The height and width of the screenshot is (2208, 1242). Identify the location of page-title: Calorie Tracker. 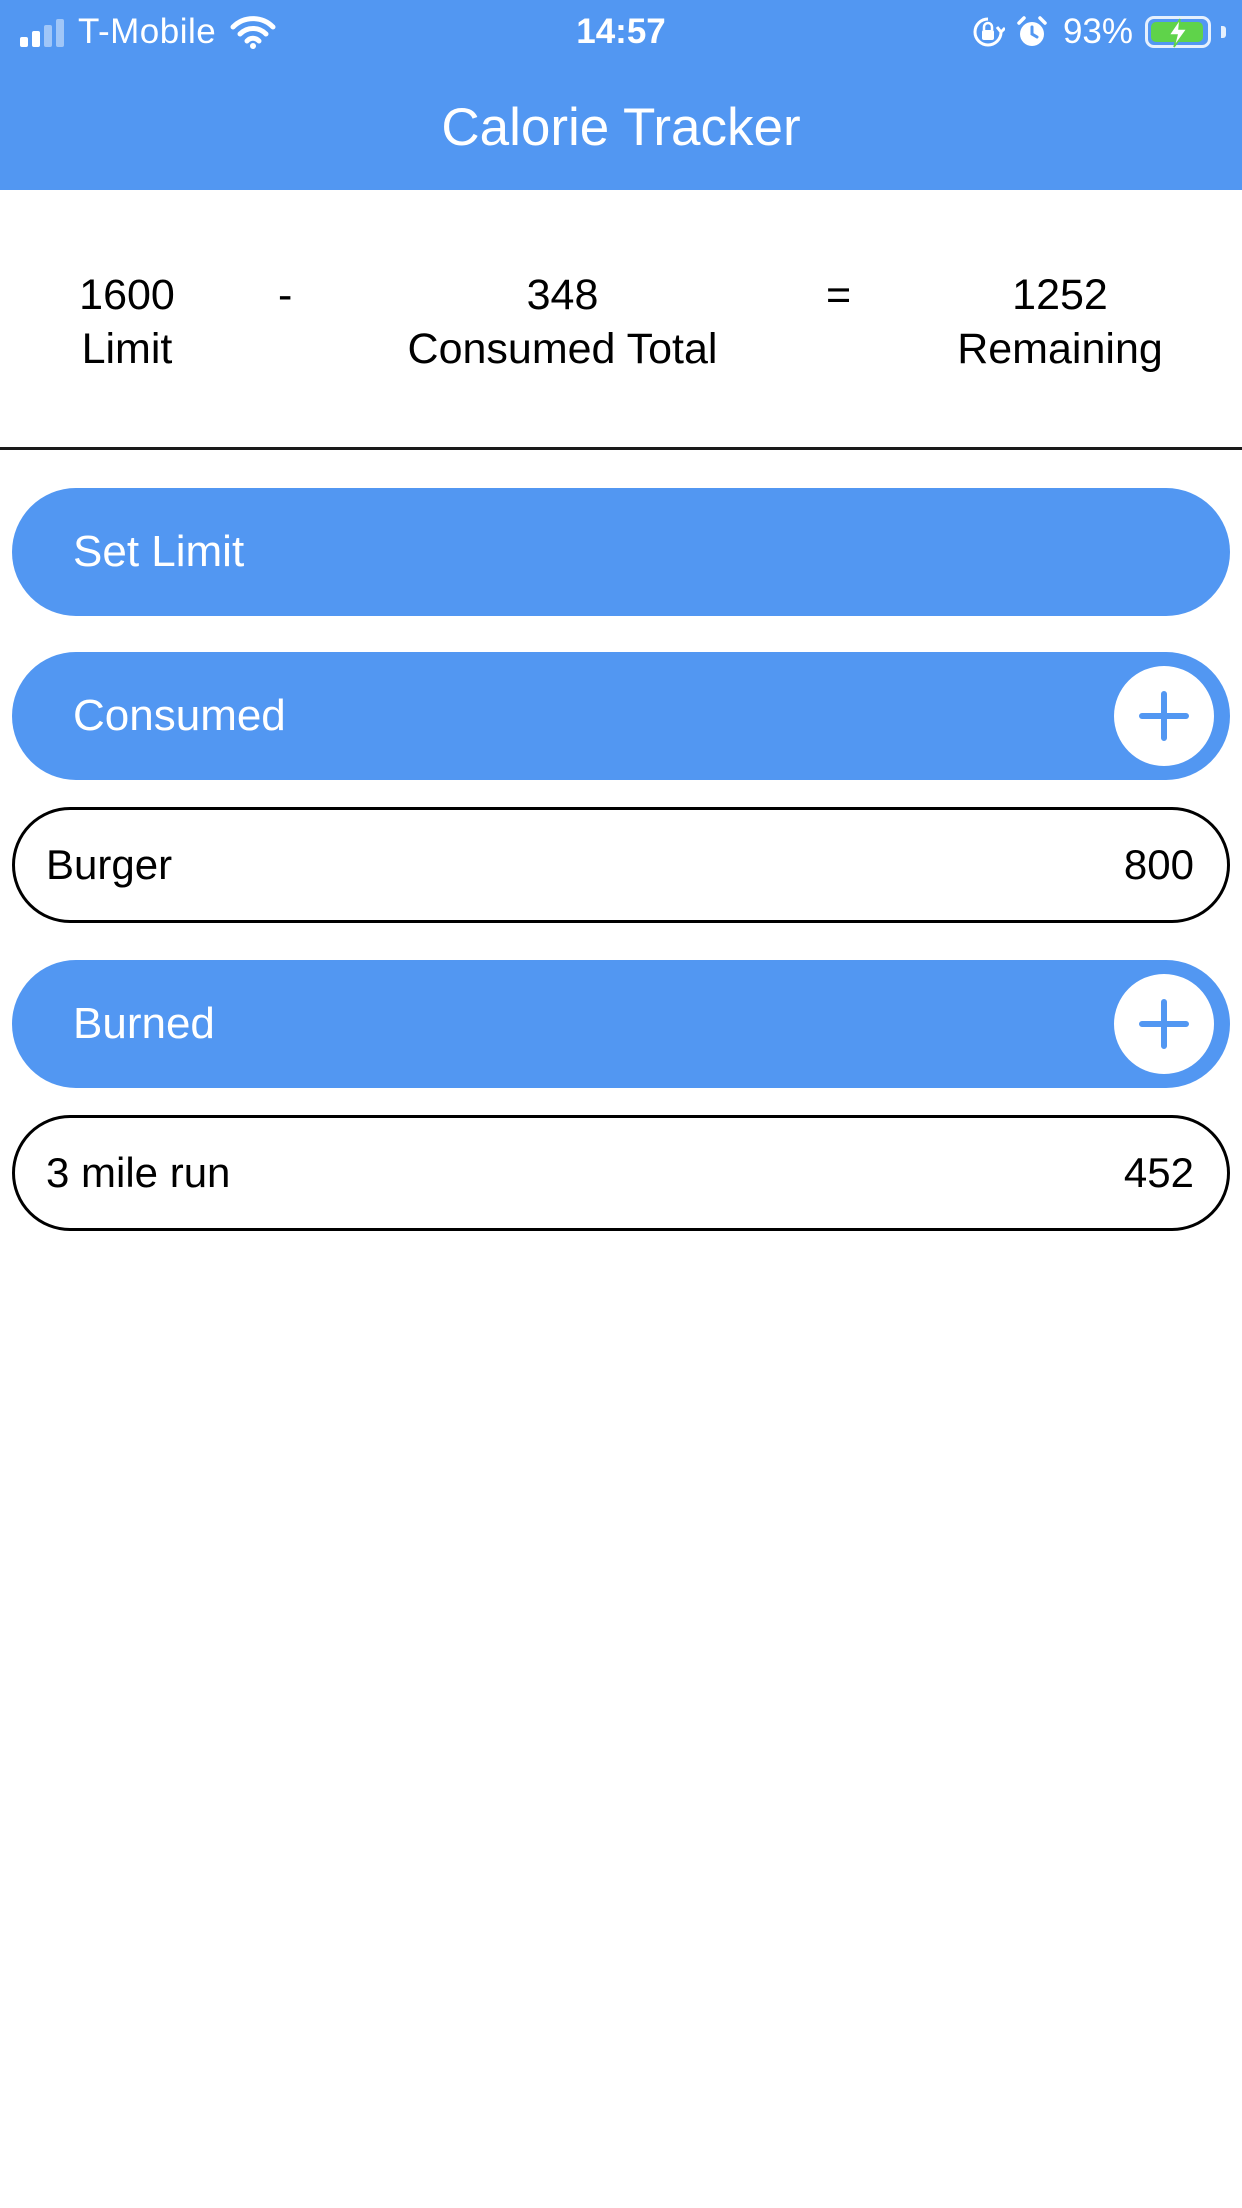
(621, 127).